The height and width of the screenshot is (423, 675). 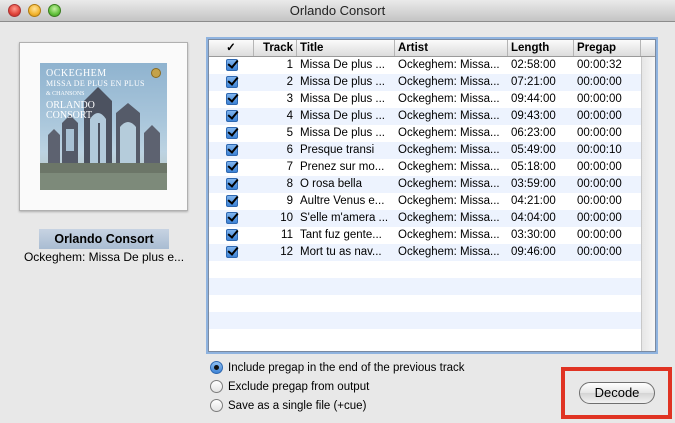 I want to click on column-header-pregap: Pregap, so click(x=607, y=48).